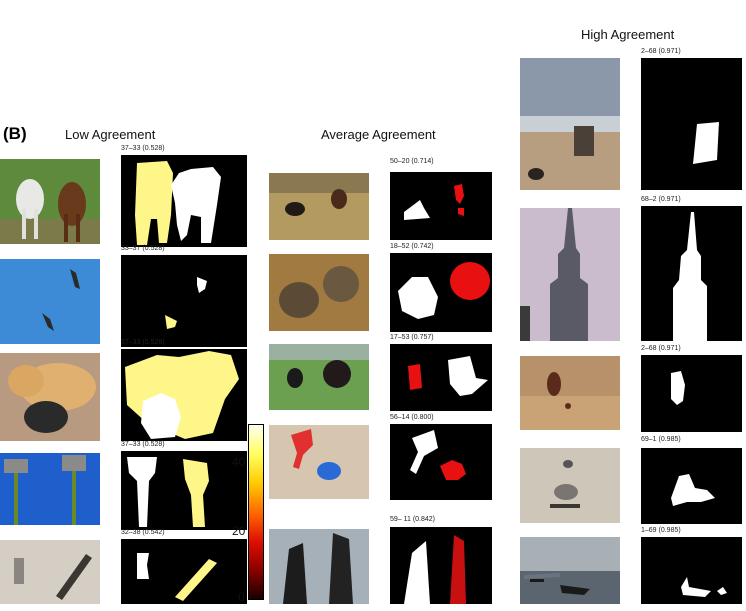 The height and width of the screenshot is (611, 746). I want to click on photo-horses, so click(50, 201).